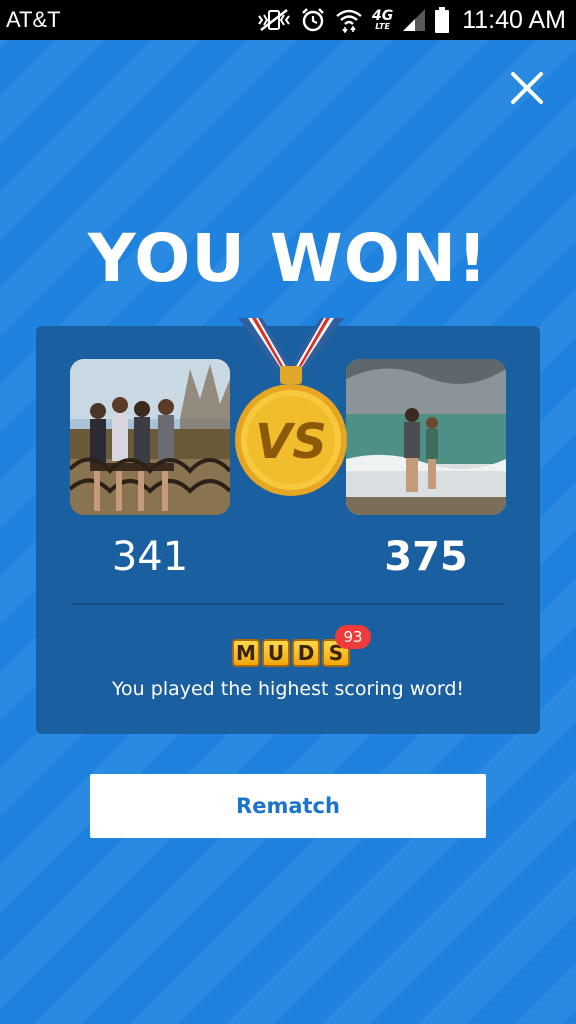 This screenshot has height=1024, width=576. I want to click on signal-icon, so click(414, 20).